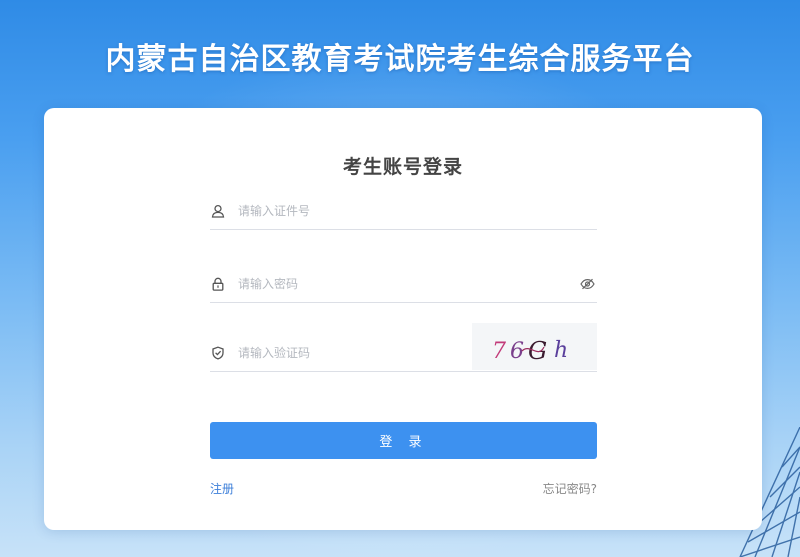 The image size is (800, 557). I want to click on user-icon, so click(222, 211).